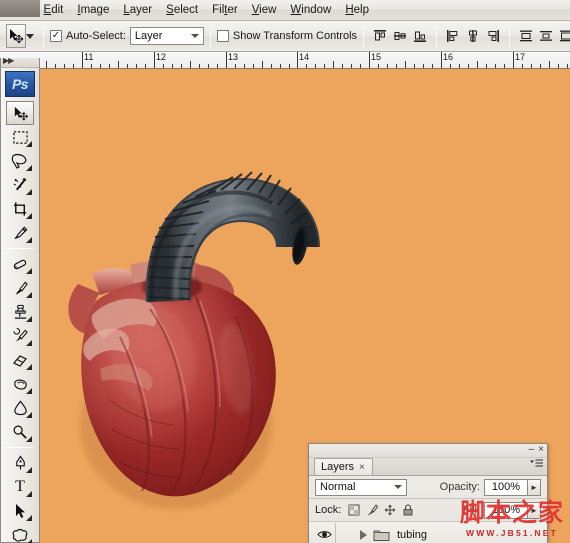 The width and height of the screenshot is (570, 543). I want to click on menu-item-filter: Filter, so click(225, 10).